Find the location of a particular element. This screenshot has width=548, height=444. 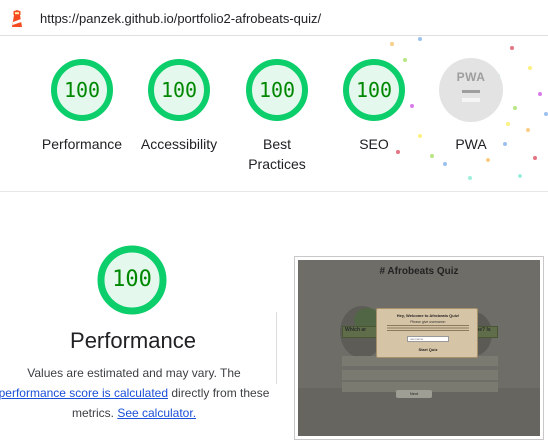

gauge-accessibility: 100 Accessibility is located at coordinates (179, 106).